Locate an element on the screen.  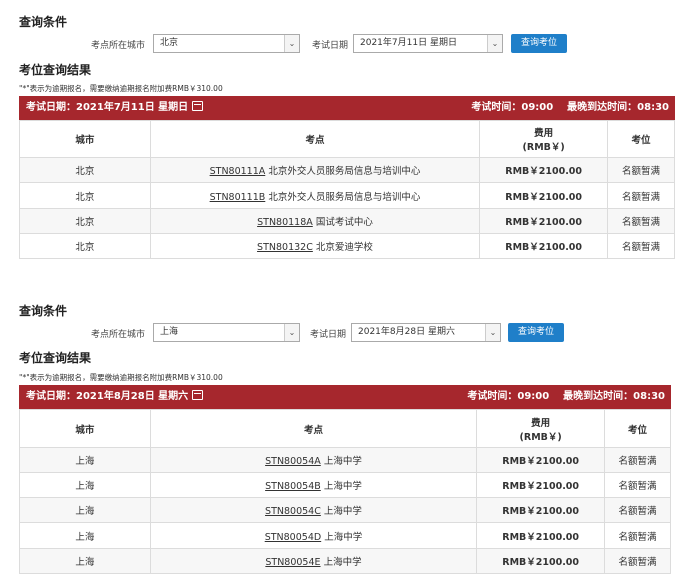
table-row: 上海 STN80054C 上海中学 RMB￥2100.00 名额暂满 is located at coordinates (345, 510).